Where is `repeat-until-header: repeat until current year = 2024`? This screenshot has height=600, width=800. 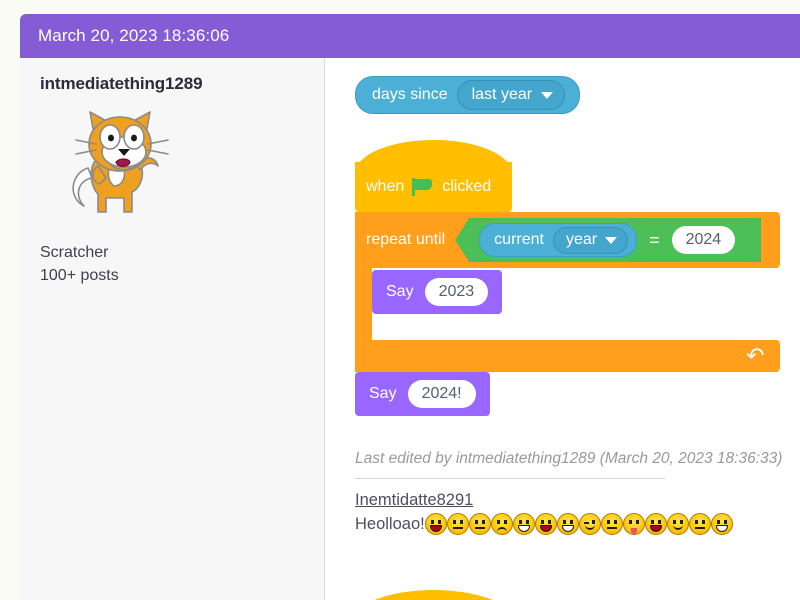
repeat-until-header: repeat until current year = 2024 is located at coordinates (567, 240).